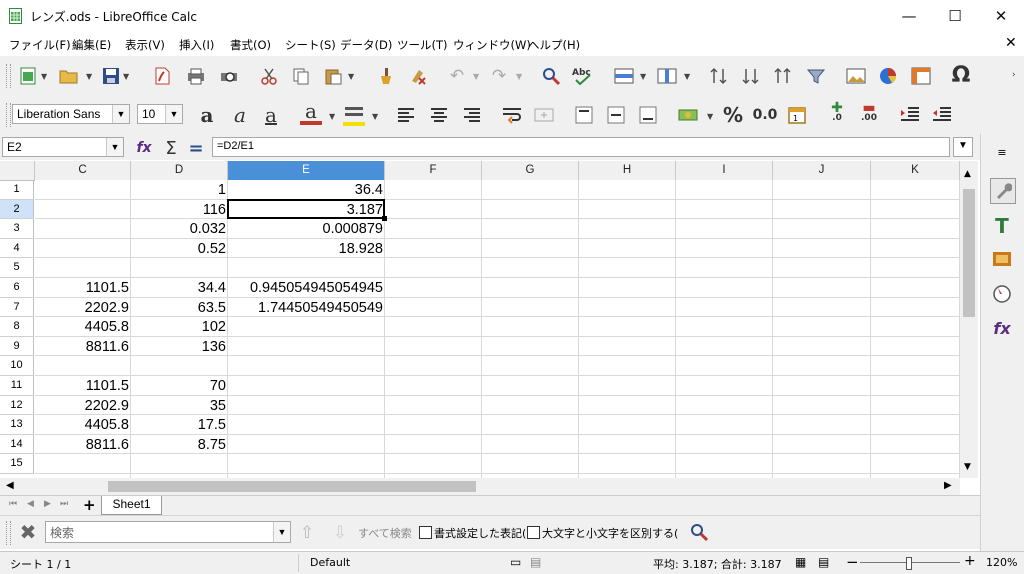 This screenshot has width=1024, height=574. Describe the element at coordinates (83, 170) in the screenshot. I see `column-header: C` at that location.